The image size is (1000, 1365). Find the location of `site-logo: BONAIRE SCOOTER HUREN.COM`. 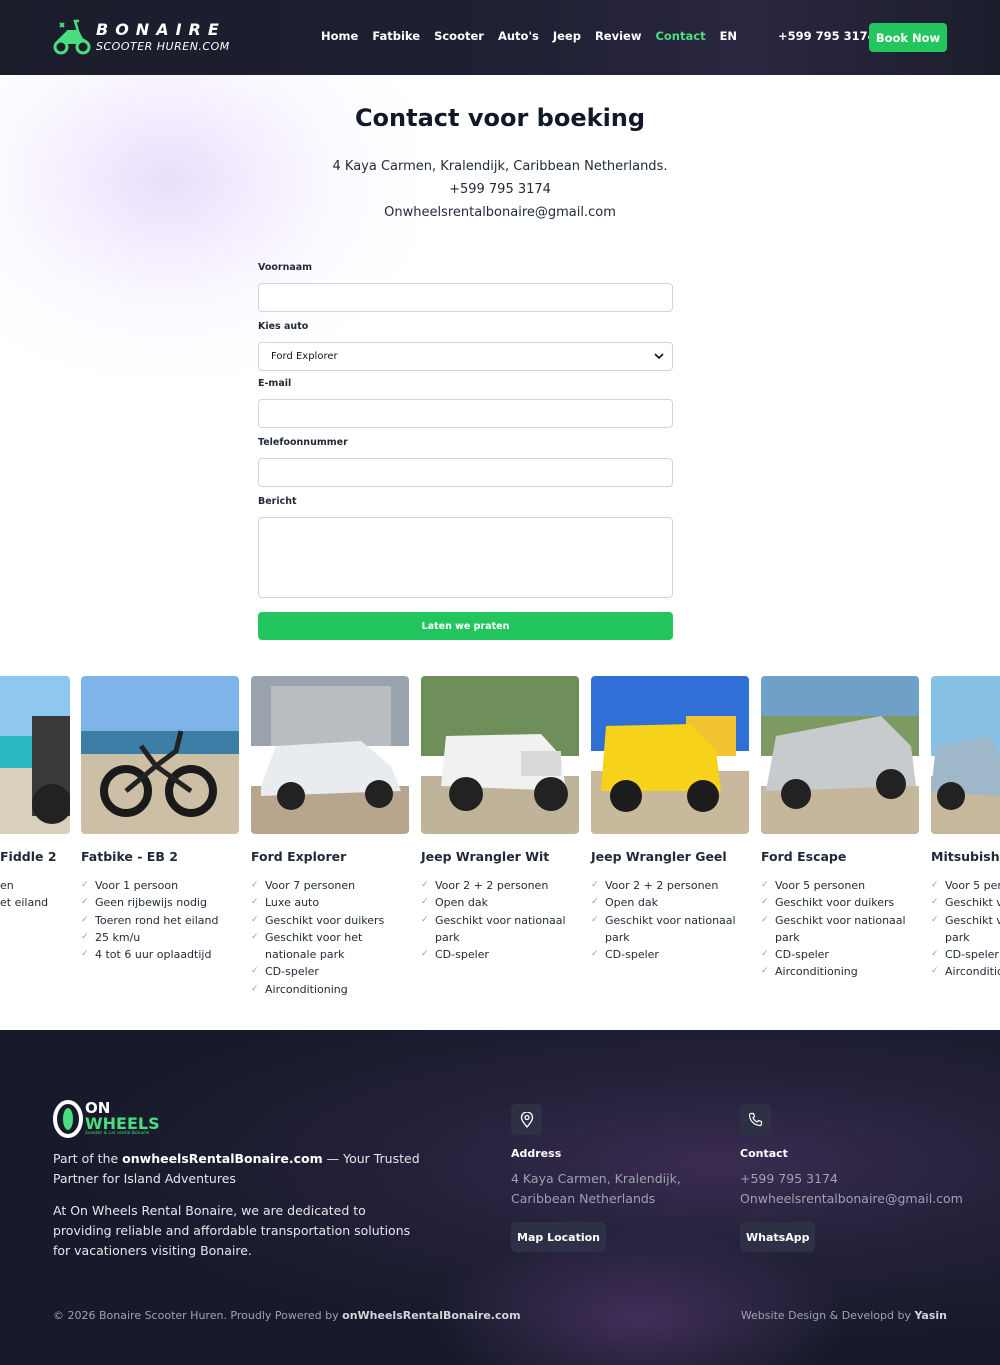

site-logo: BONAIRE SCOOTER HUREN.COM is located at coordinates (141, 37).